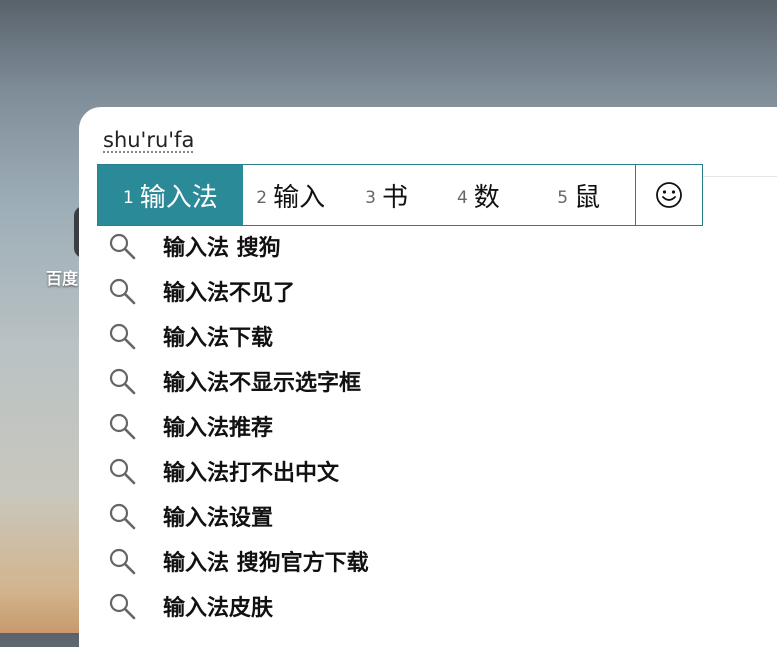  What do you see at coordinates (218, 338) in the screenshot?
I see `suggestion-text: 输入法下载` at bounding box center [218, 338].